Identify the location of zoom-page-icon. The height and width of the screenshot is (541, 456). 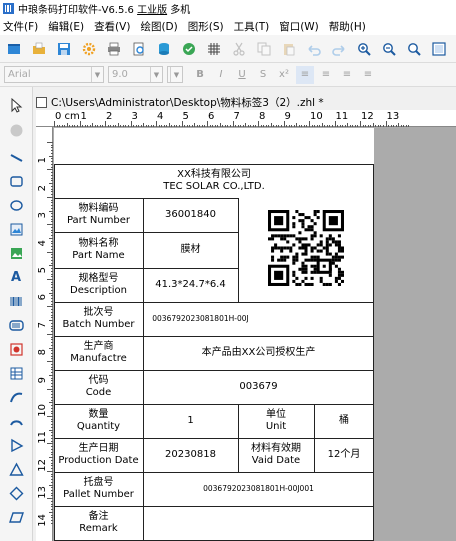
(439, 49).